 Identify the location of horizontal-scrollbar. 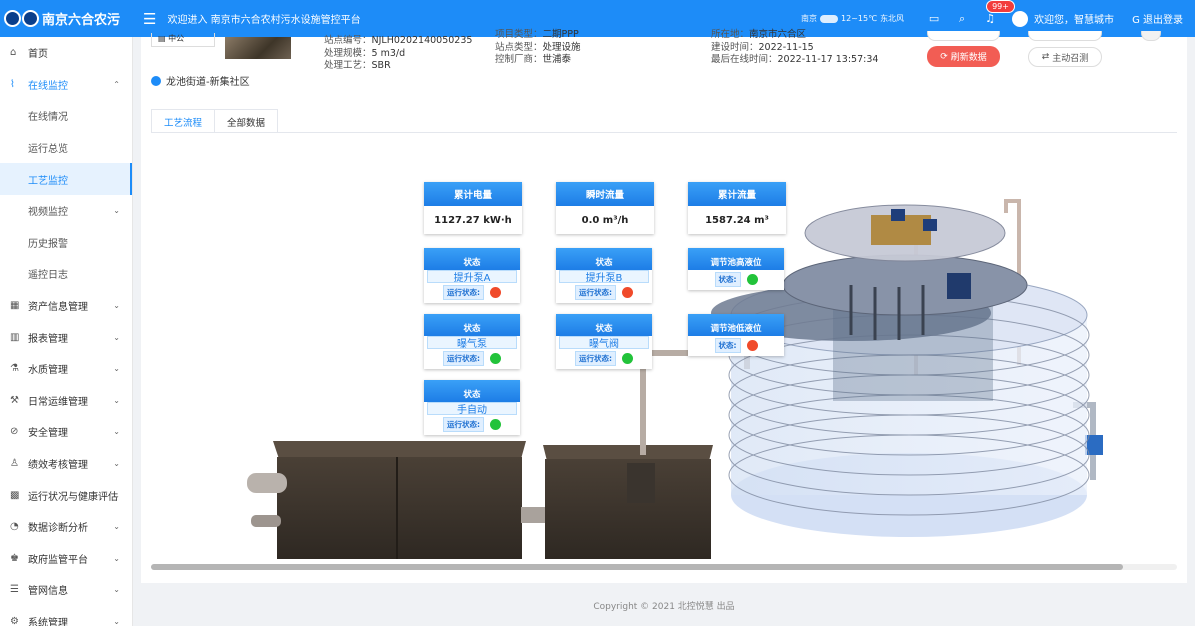
(664, 567).